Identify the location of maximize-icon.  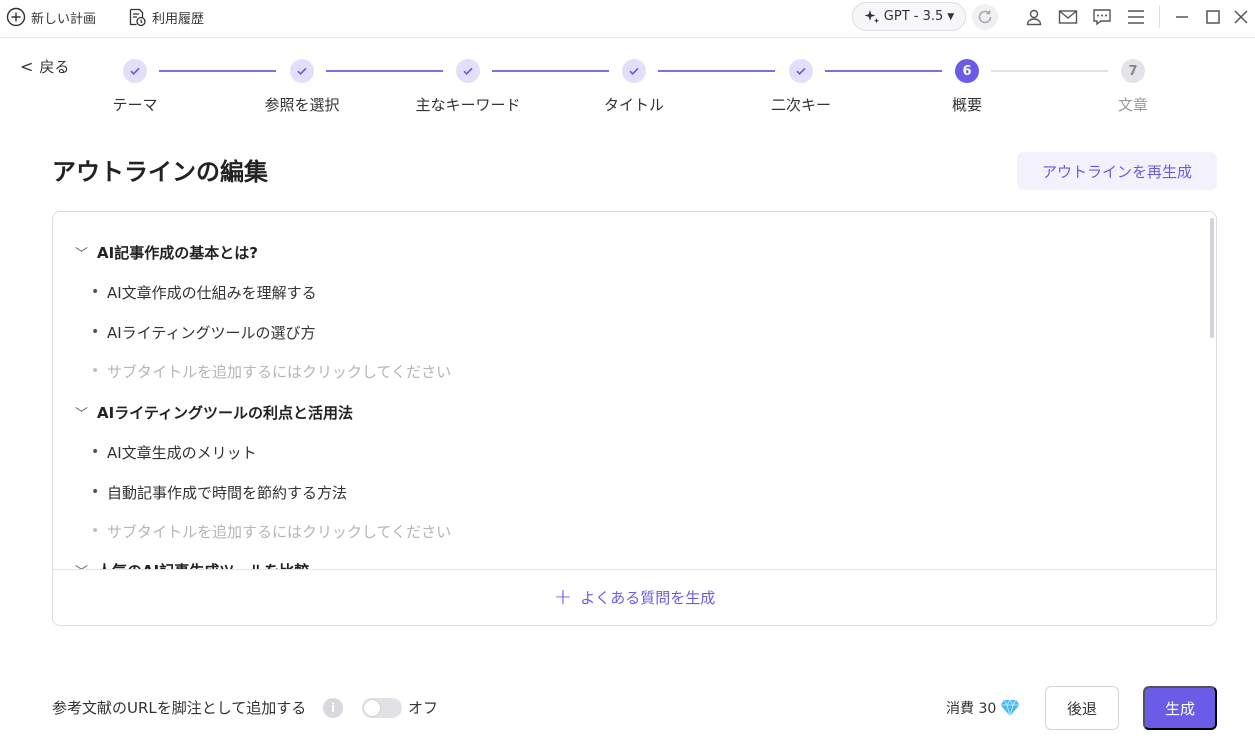
(1213, 17).